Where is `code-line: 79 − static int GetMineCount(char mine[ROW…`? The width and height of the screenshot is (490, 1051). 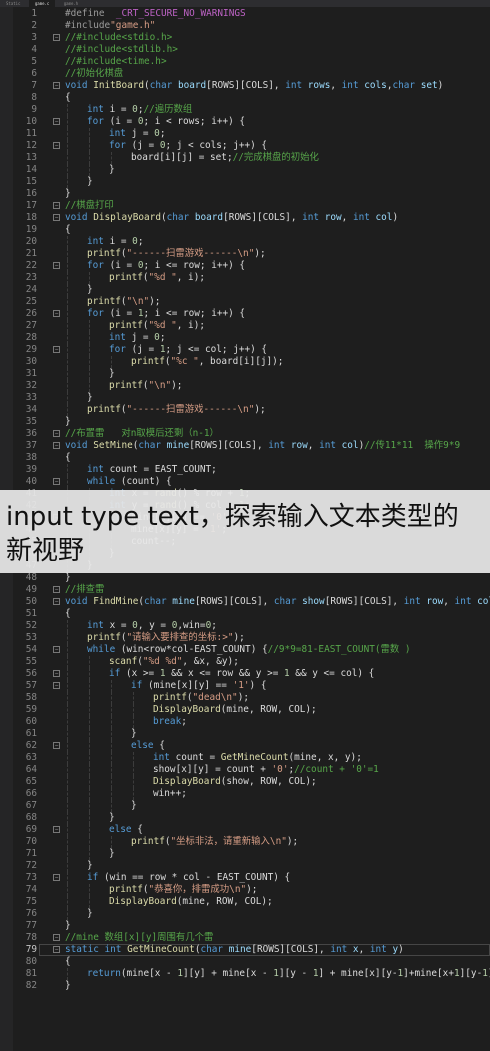 code-line: 79 − static int GetMineCount(char mine[ROW… is located at coordinates (251, 950).